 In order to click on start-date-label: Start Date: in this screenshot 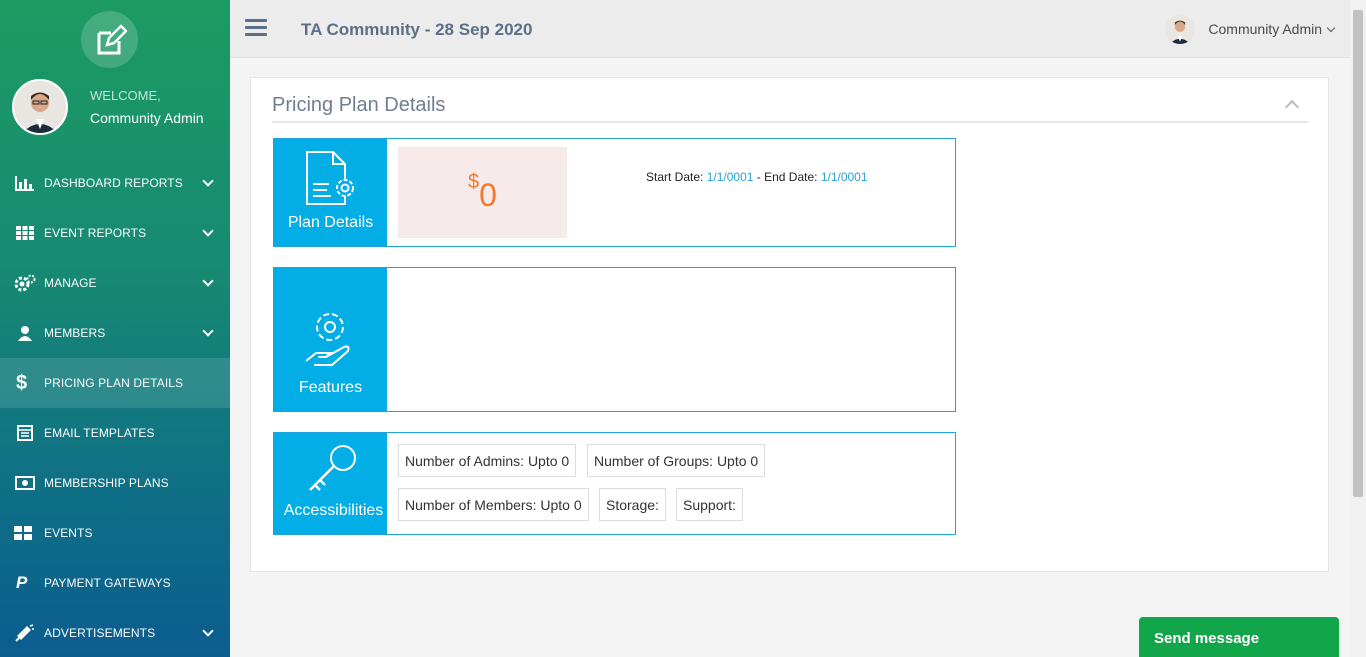, I will do `click(675, 177)`.